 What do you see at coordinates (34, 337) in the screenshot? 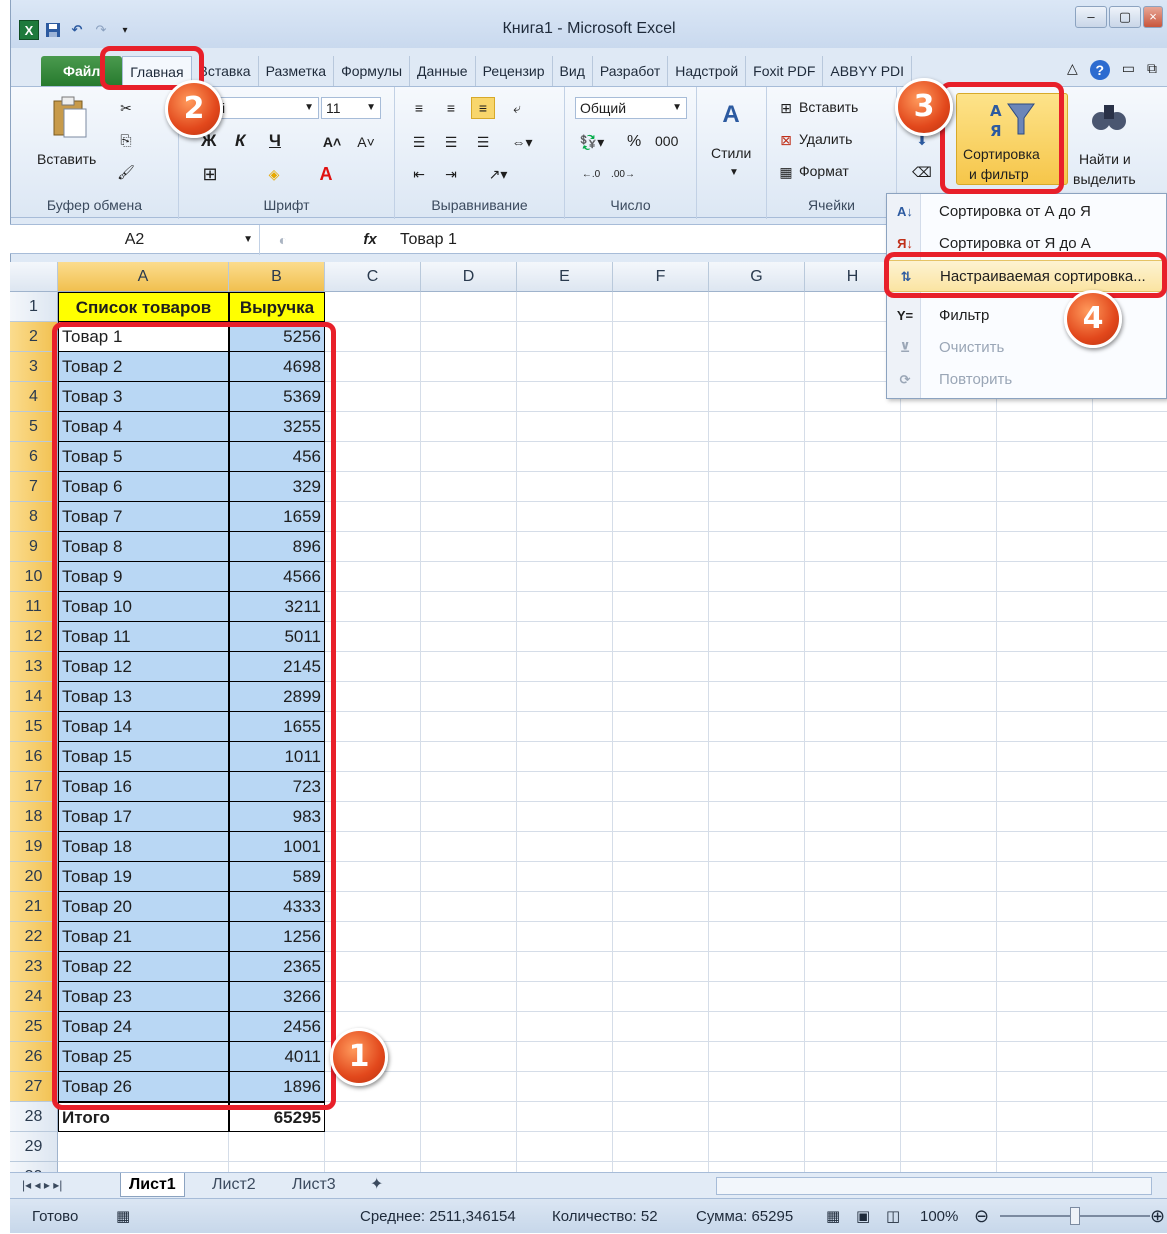
I see `row-header: 2` at bounding box center [34, 337].